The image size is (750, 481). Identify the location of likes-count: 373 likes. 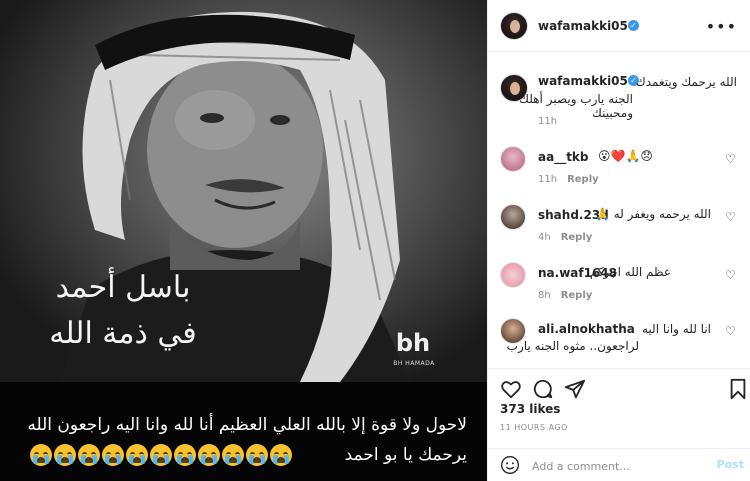
(530, 409).